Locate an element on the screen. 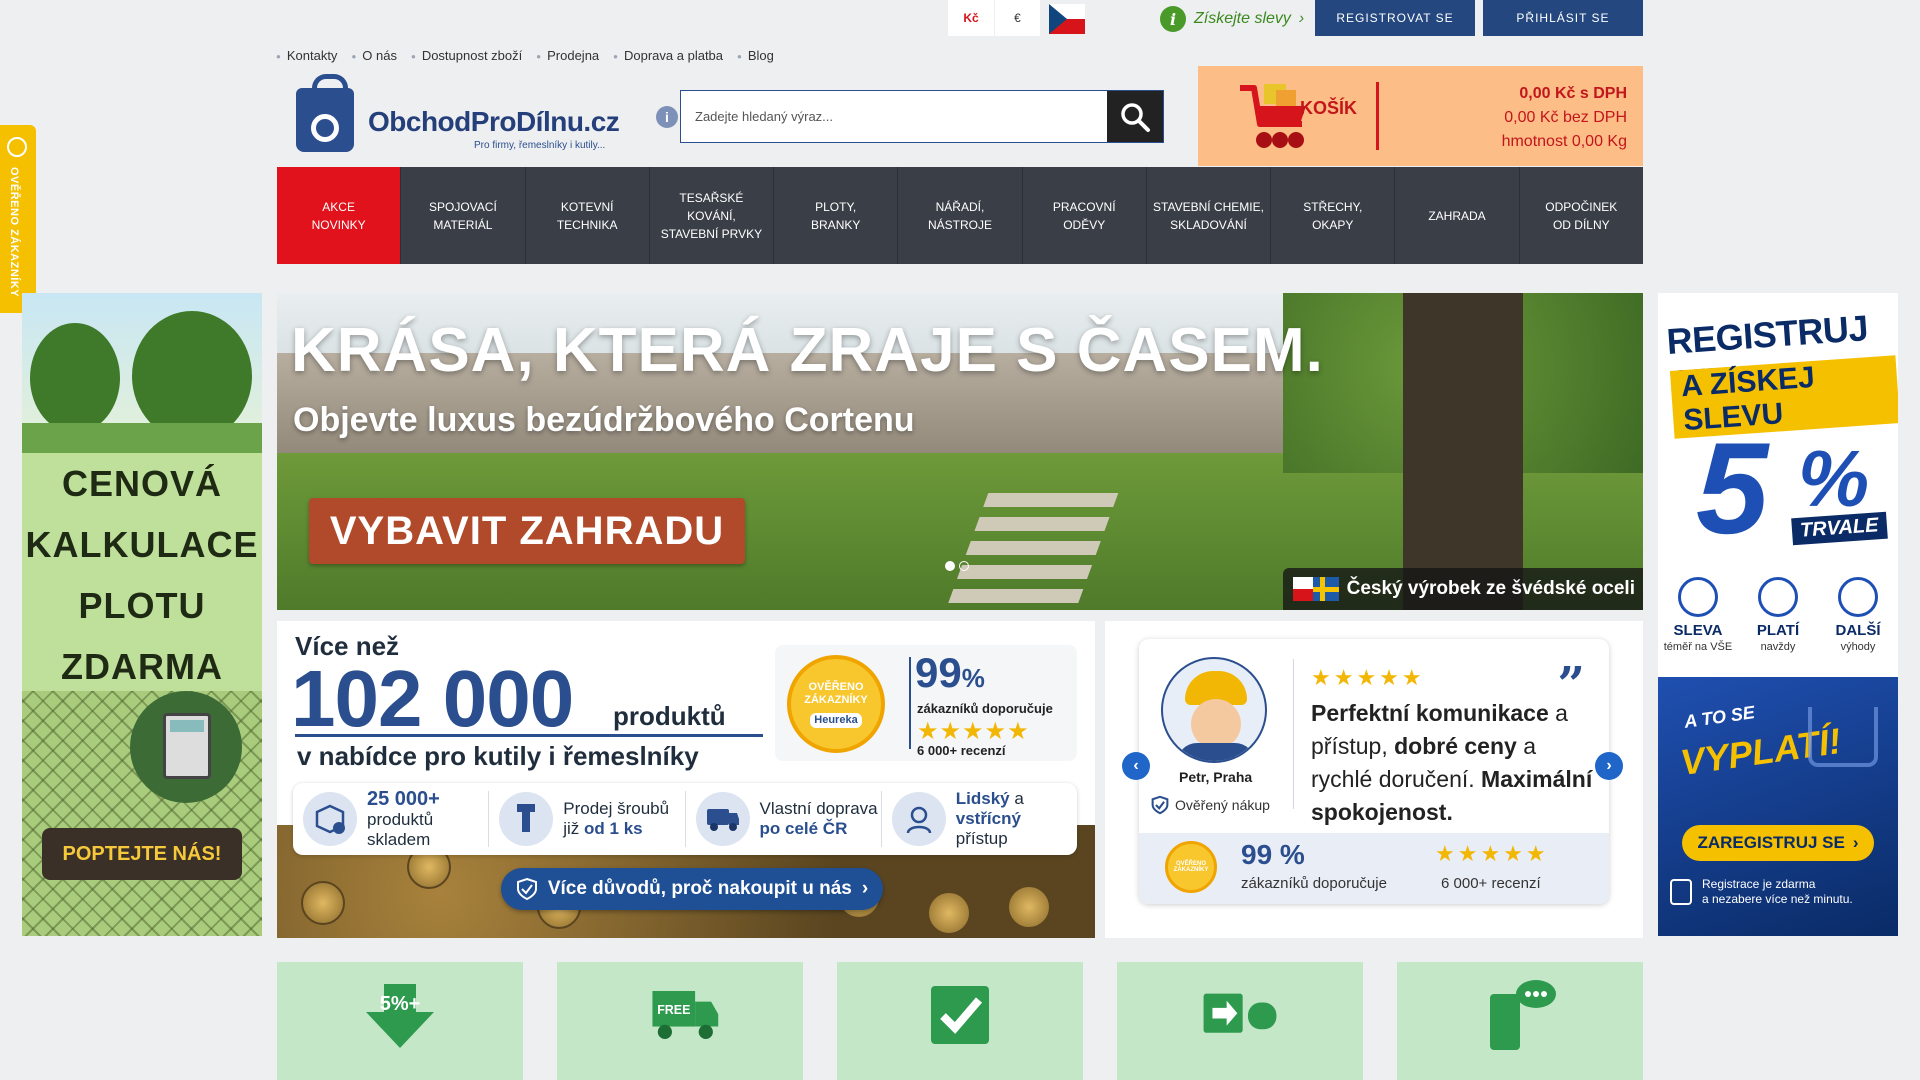 This screenshot has height=1080, width=1920. chevron-right-icon: › is located at coordinates (1301, 18).